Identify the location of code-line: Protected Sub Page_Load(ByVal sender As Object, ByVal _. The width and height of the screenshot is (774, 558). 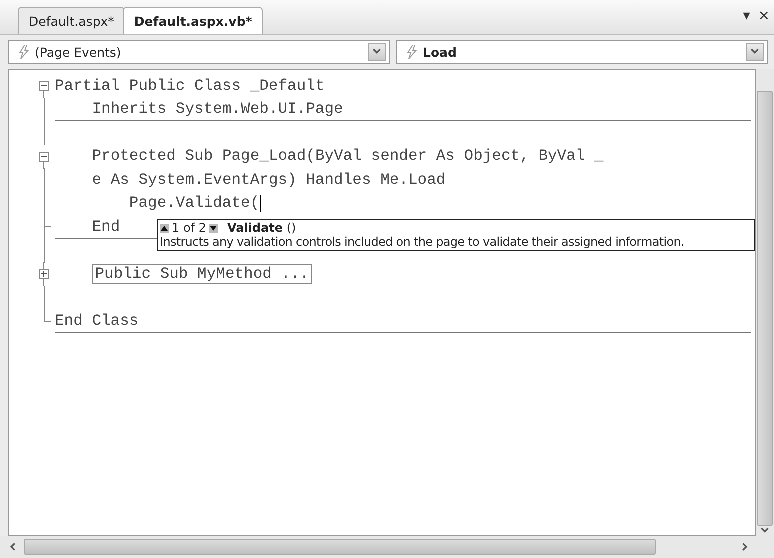
(348, 156).